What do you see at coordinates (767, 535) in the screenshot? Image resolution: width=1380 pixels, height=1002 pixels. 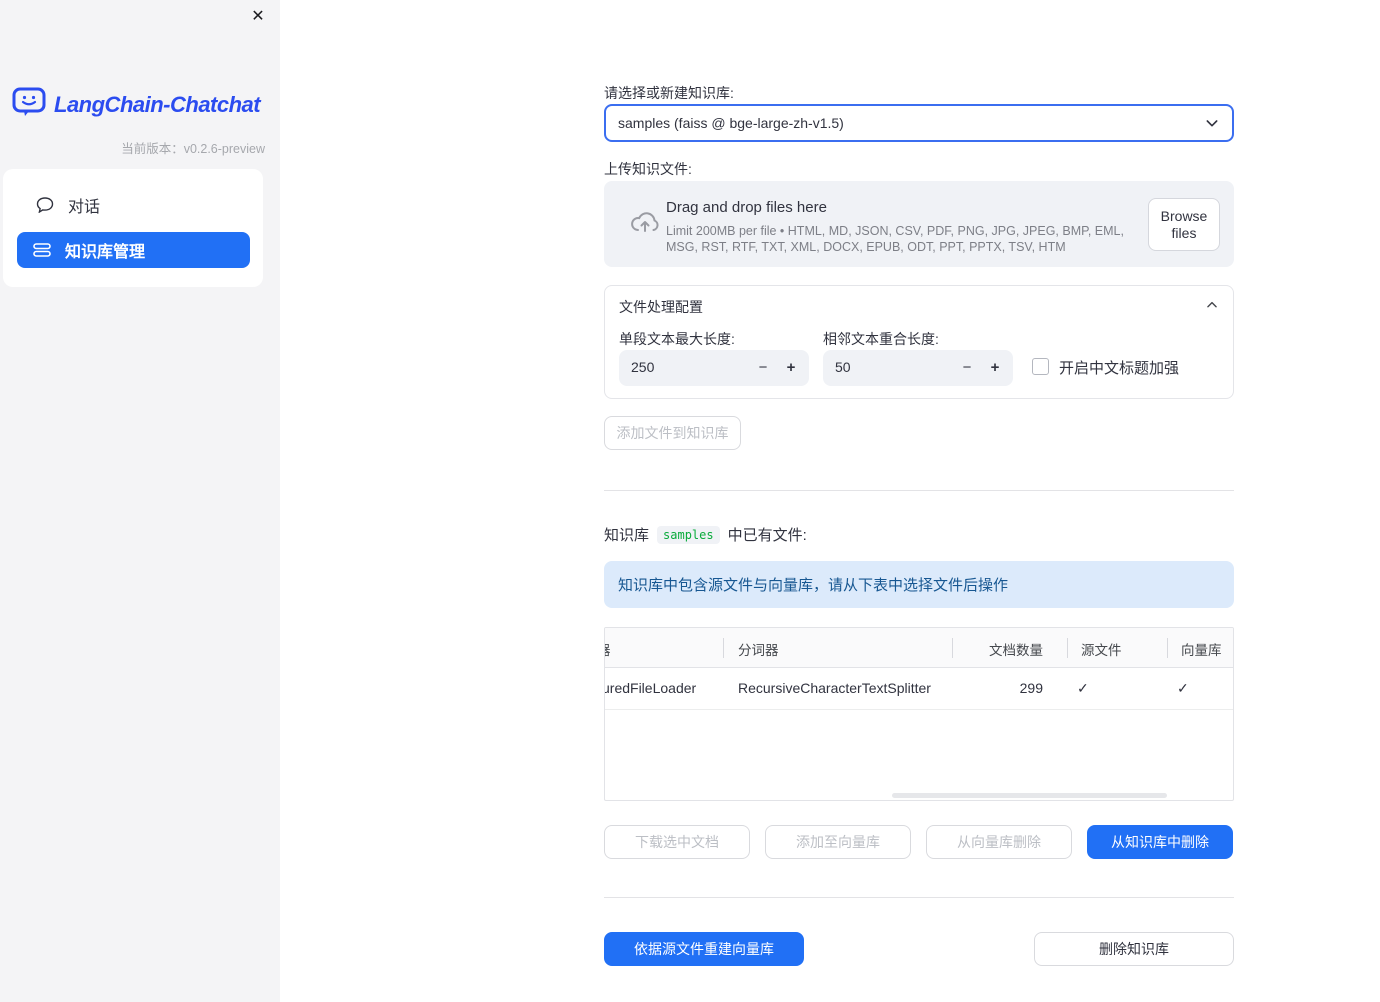 I see `kb-line-suffix: 中已有文件:` at bounding box center [767, 535].